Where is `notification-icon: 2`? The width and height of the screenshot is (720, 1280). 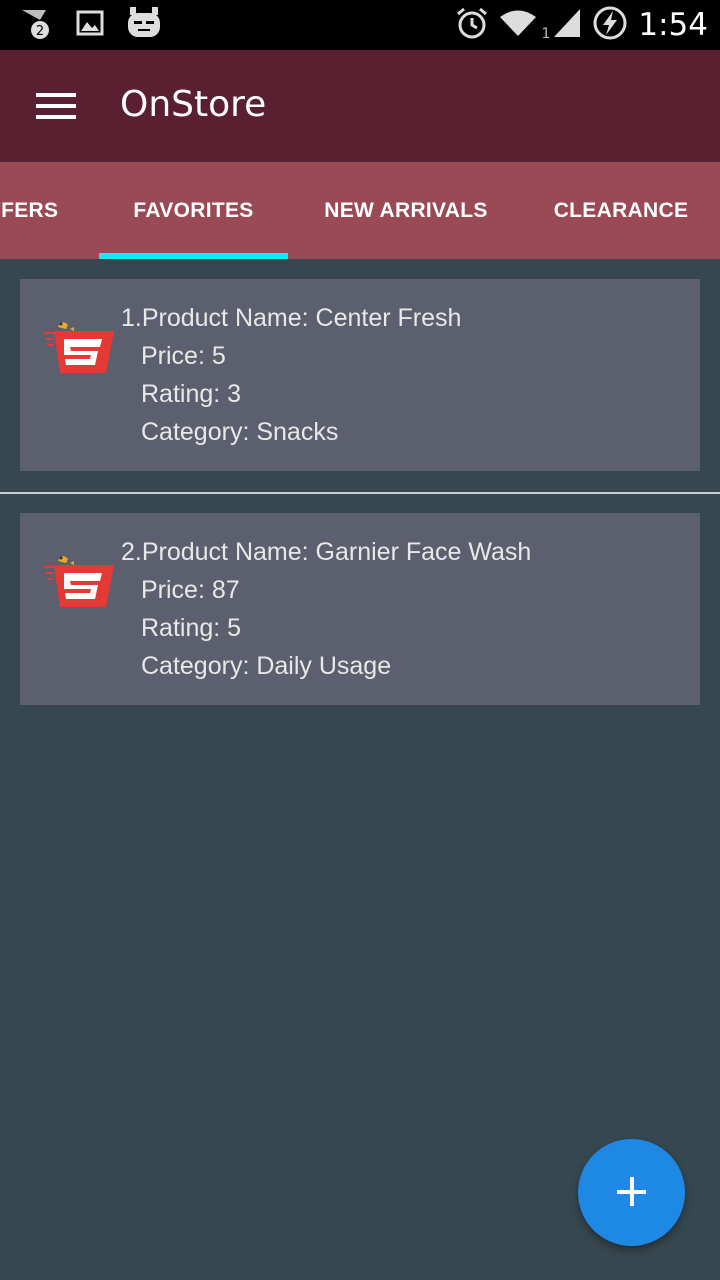 notification-icon: 2 is located at coordinates (37, 25).